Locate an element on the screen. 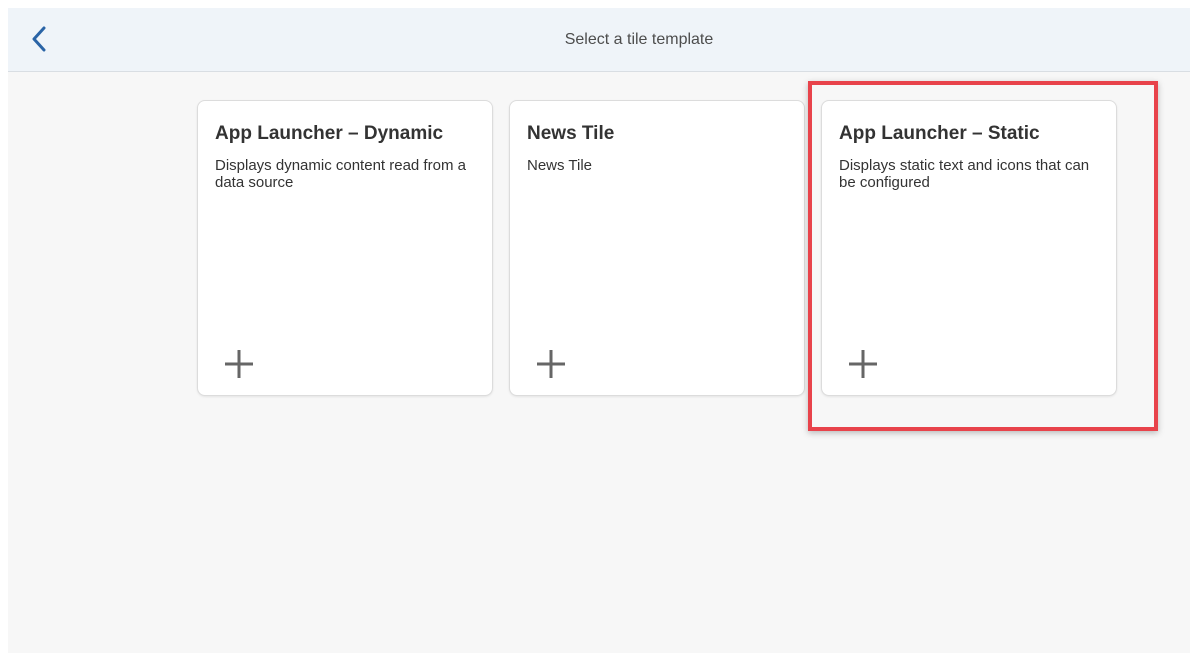 The width and height of the screenshot is (1190, 653). tile-title: News Tile is located at coordinates (571, 133).